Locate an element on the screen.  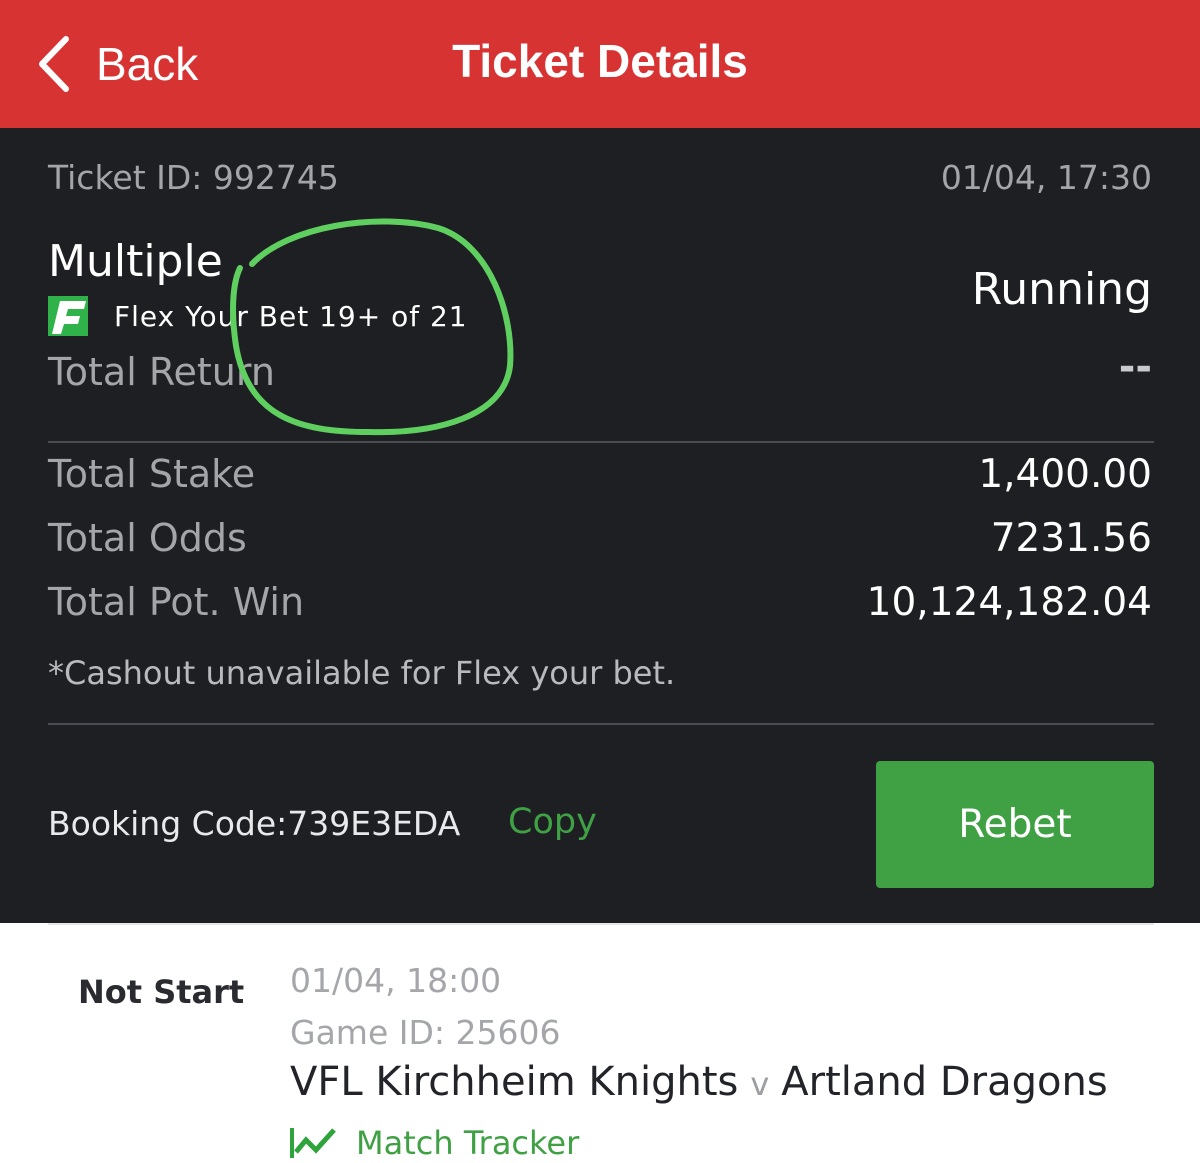
total-stake-label: Total Stake is located at coordinates (152, 474).